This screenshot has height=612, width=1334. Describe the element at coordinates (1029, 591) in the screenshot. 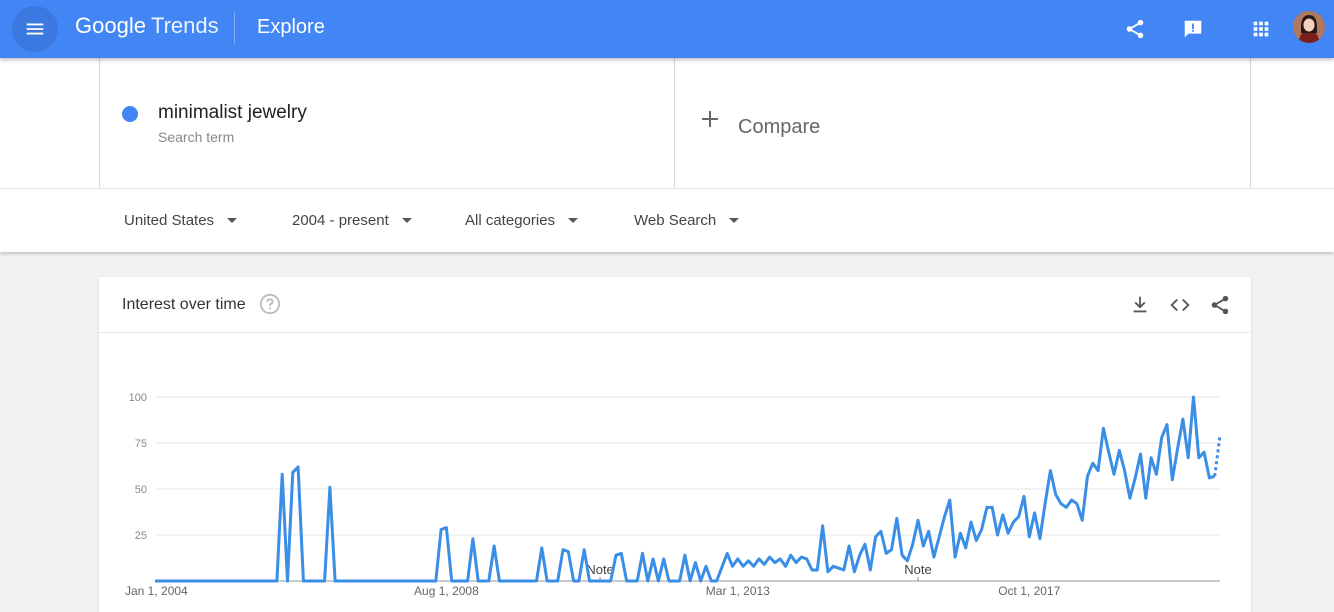

I see `x-tick-label: Oct 1, 2017` at that location.